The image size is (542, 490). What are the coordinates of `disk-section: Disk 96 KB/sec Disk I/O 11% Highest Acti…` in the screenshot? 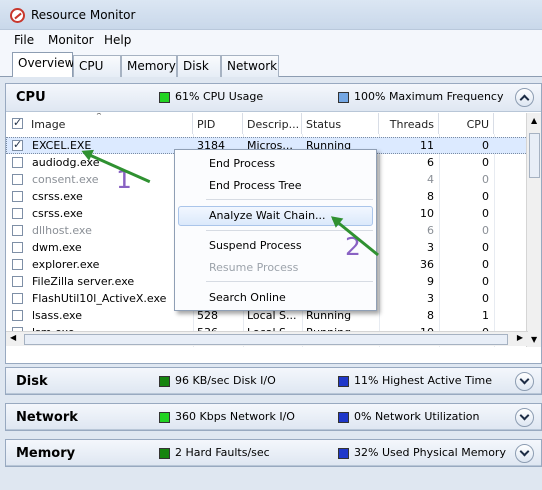 It's located at (273, 381).